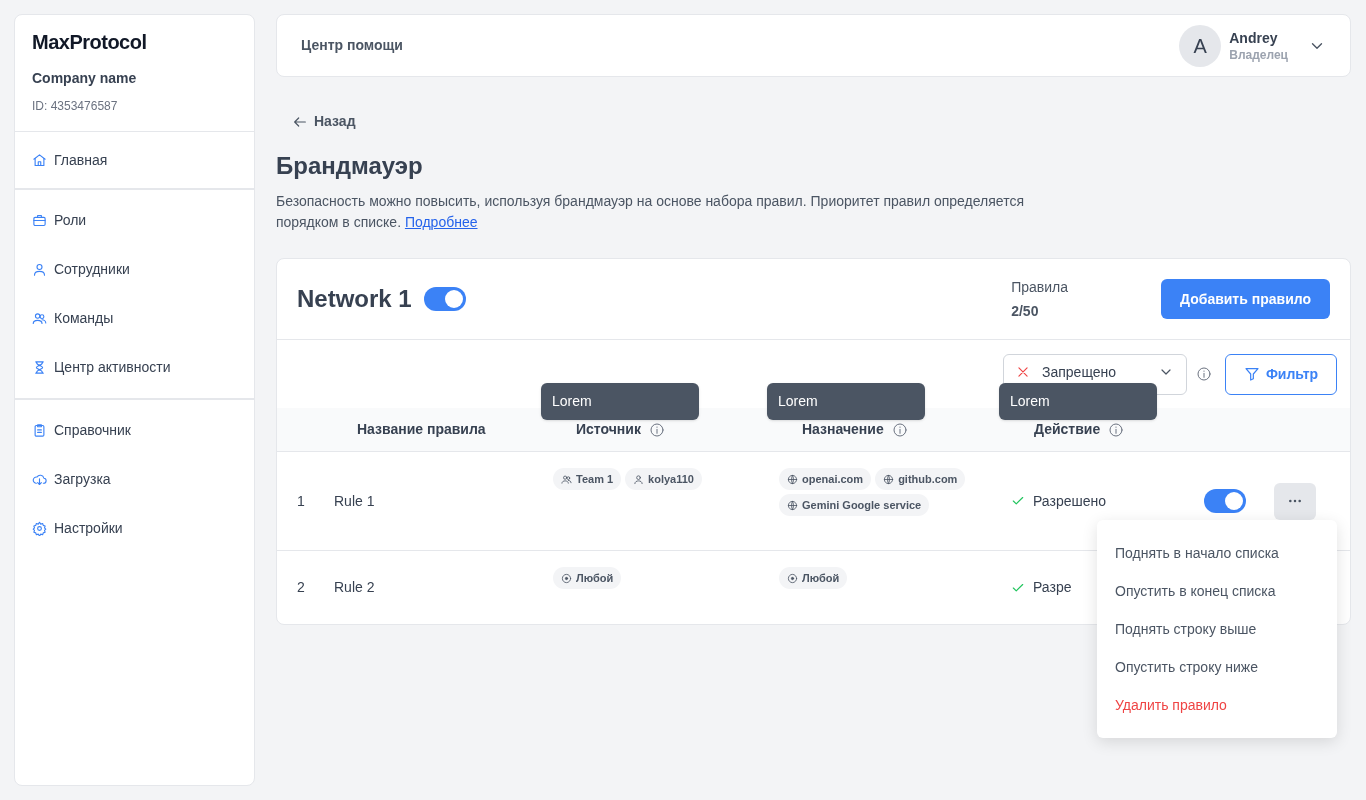  I want to click on column-header: Действие, so click(1067, 429).